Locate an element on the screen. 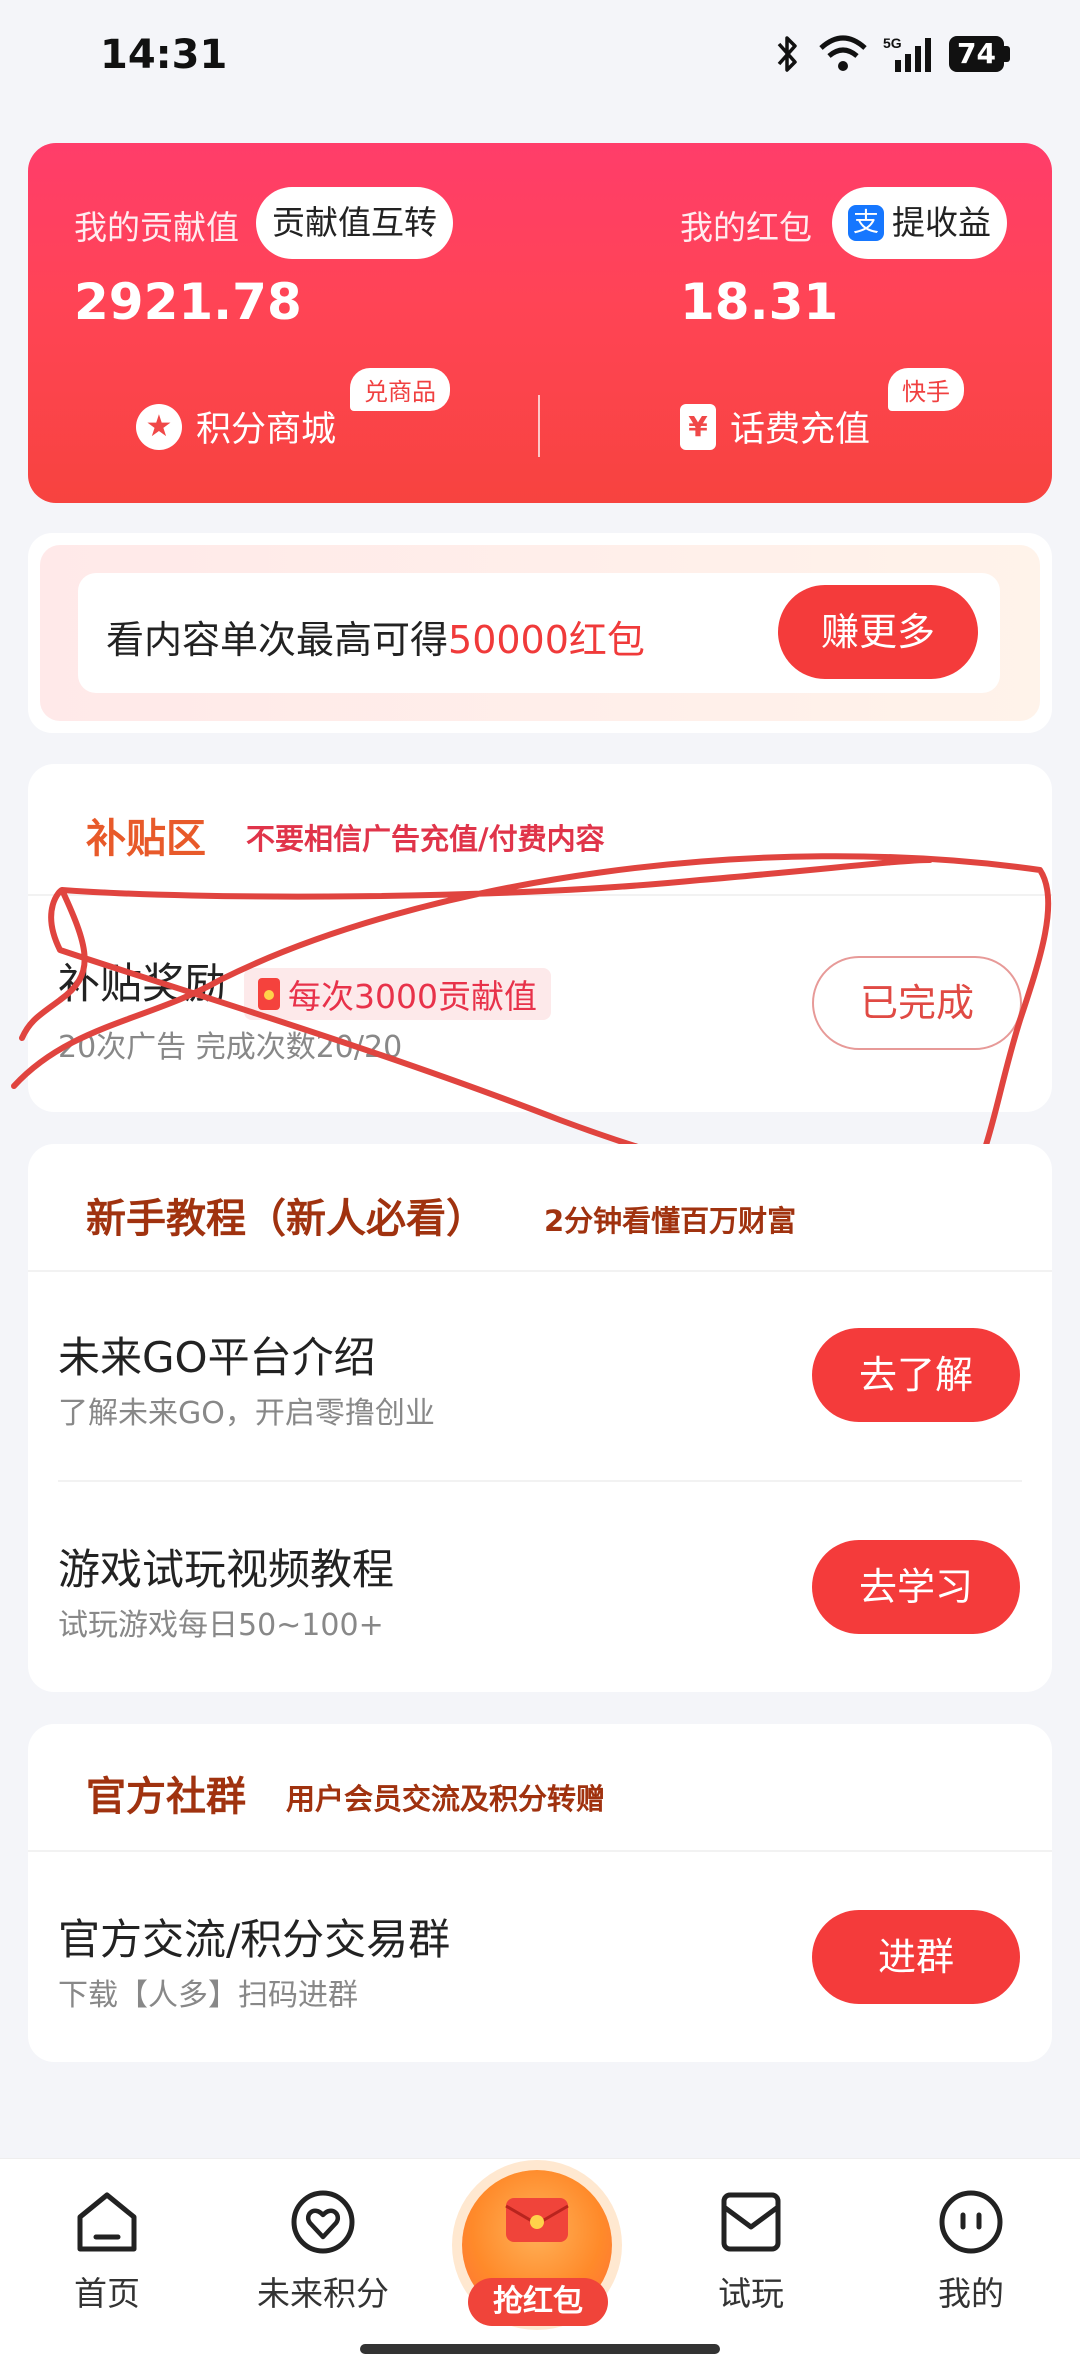 This screenshot has height=2375, width=1080. status-bar: 14:31 5G 74 is located at coordinates (540, 60).